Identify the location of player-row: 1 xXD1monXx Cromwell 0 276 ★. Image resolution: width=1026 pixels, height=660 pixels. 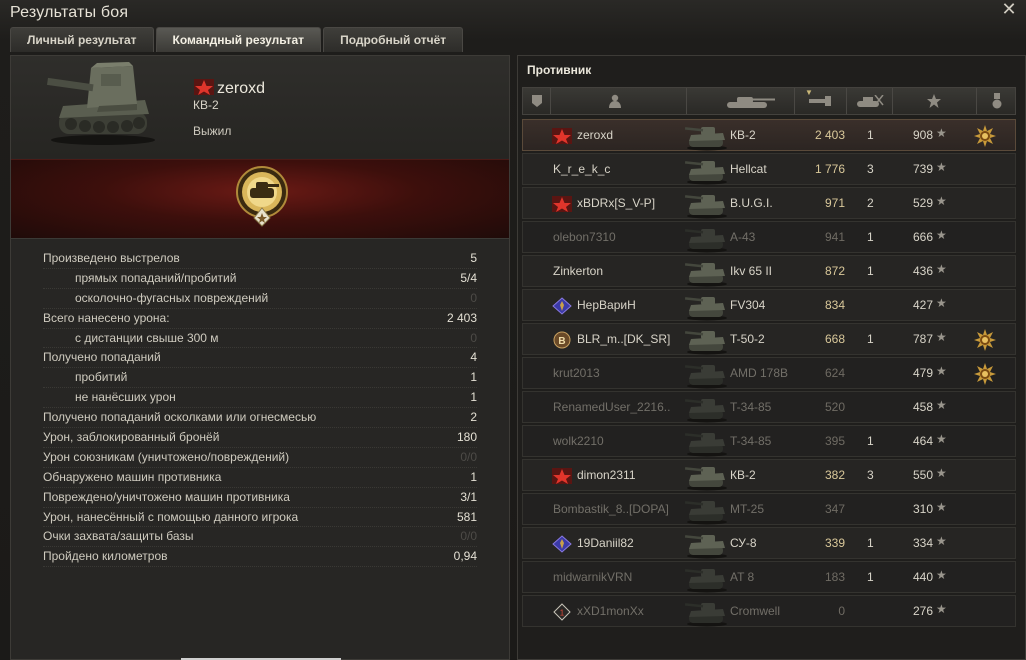
(769, 611).